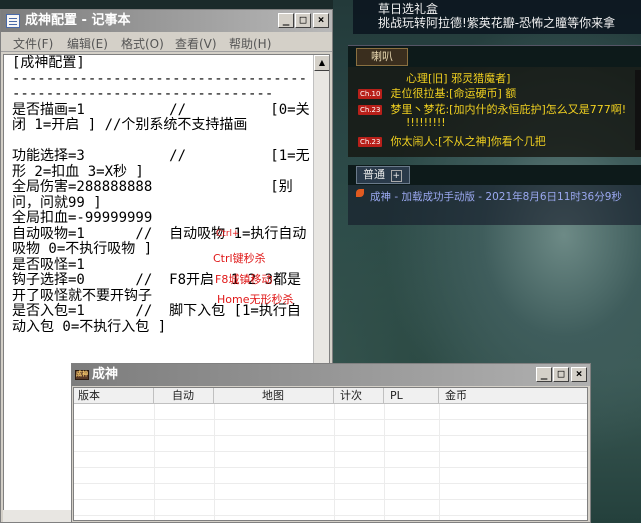 The image size is (641, 523). I want to click on scroll-up-icon: ▲, so click(321, 63).